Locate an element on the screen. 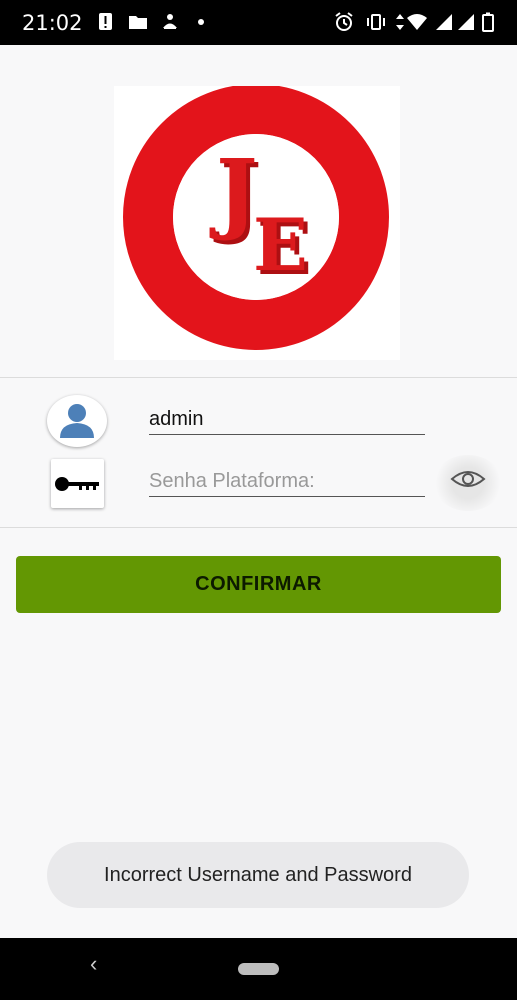  alarm-icon is located at coordinates (344, 21).